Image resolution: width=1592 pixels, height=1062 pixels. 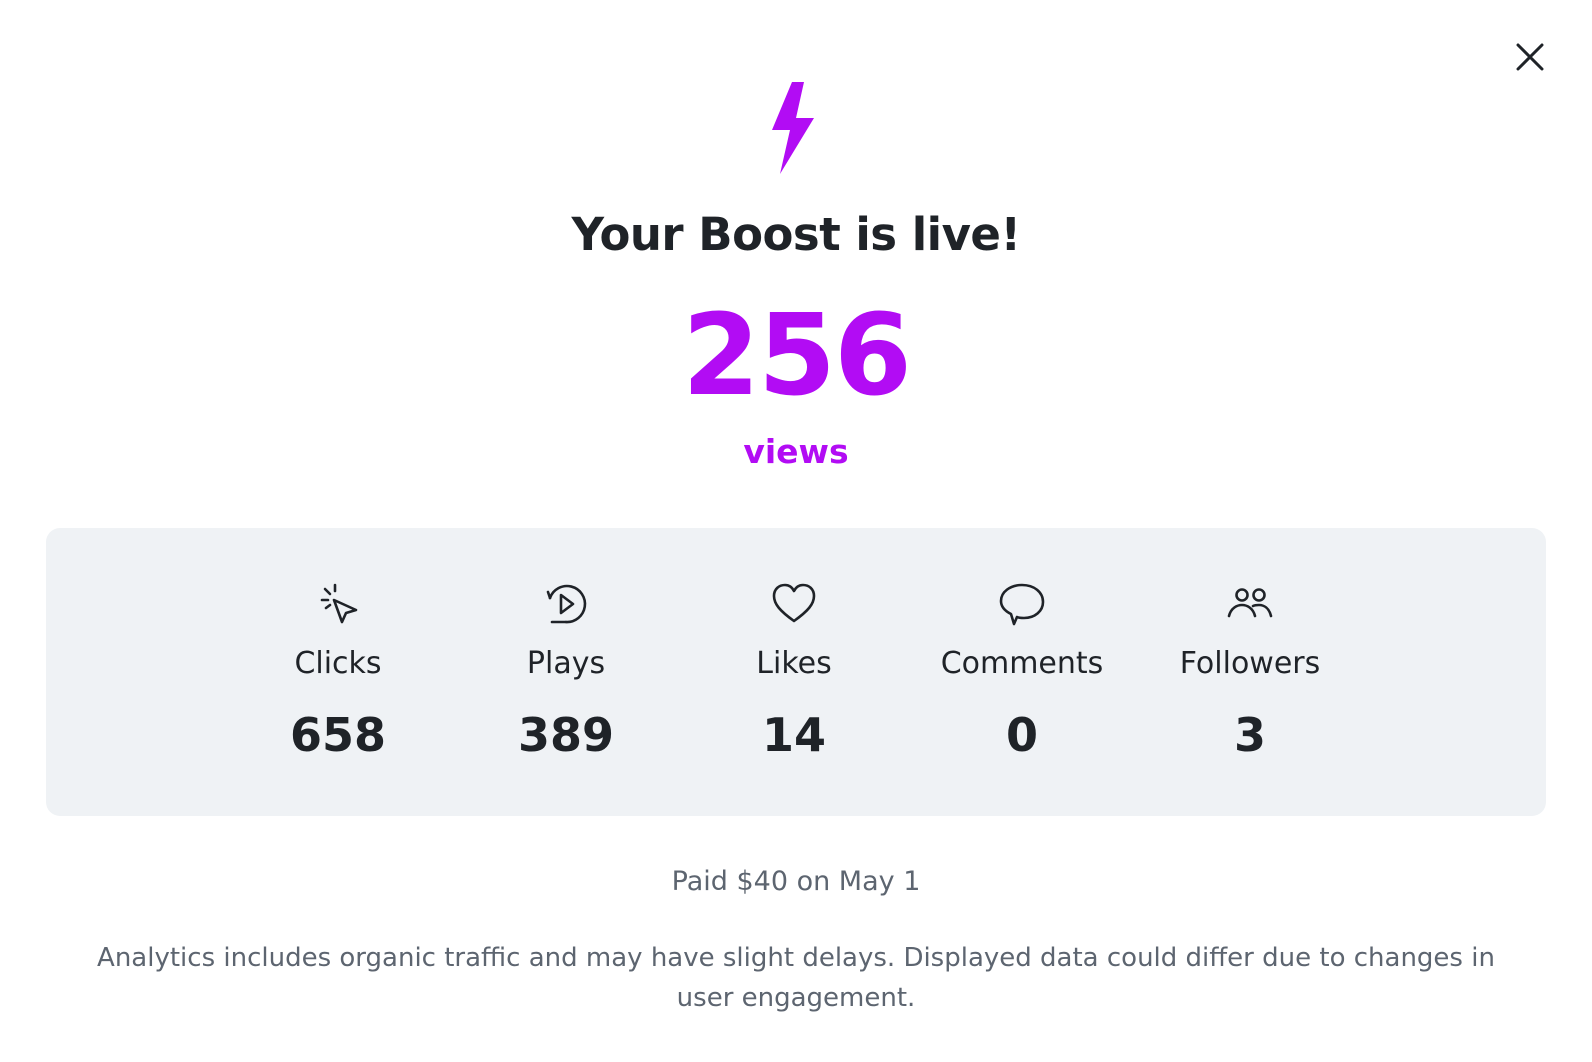 I want to click on cursor-click-icon, so click(x=339, y=603).